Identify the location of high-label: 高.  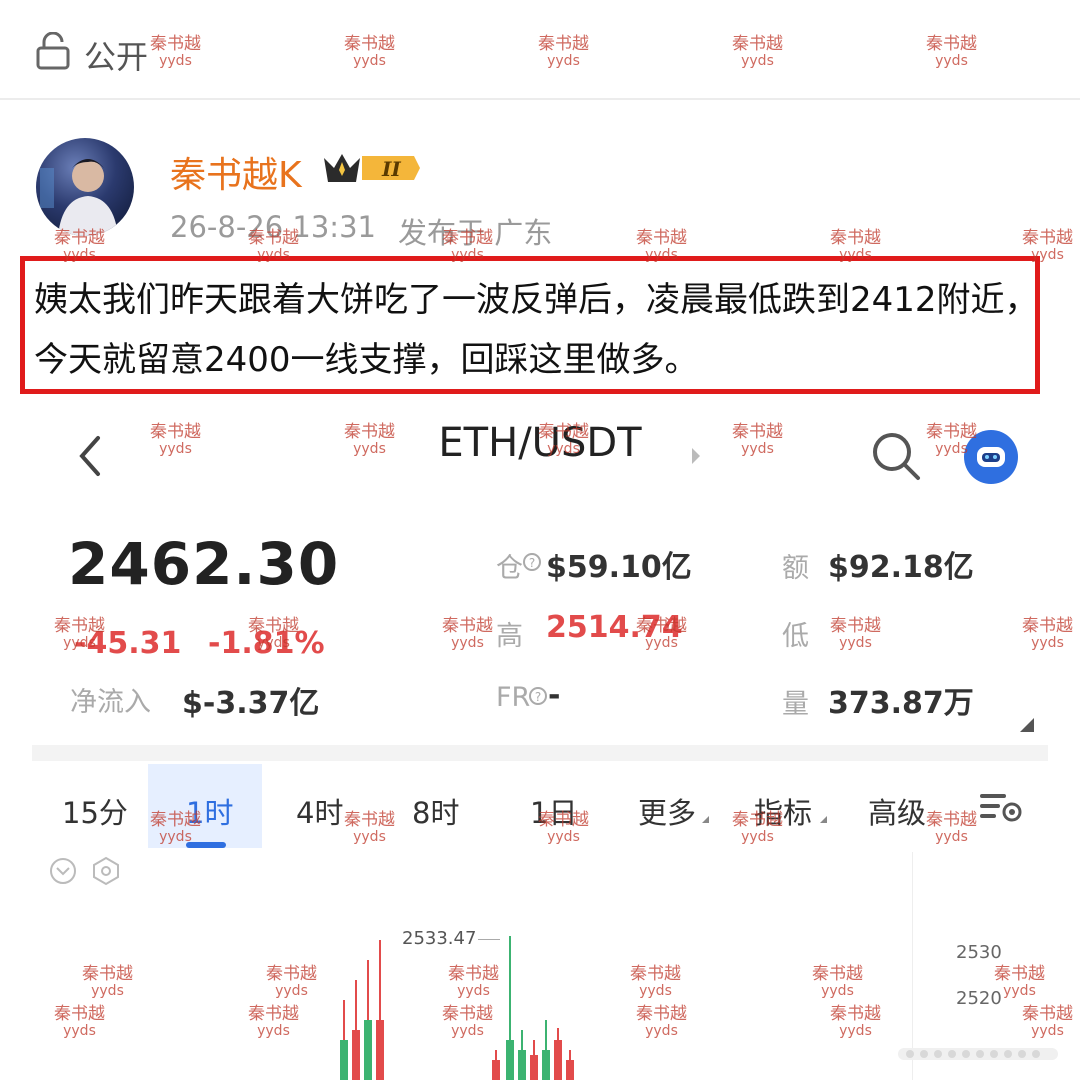
(509, 636).